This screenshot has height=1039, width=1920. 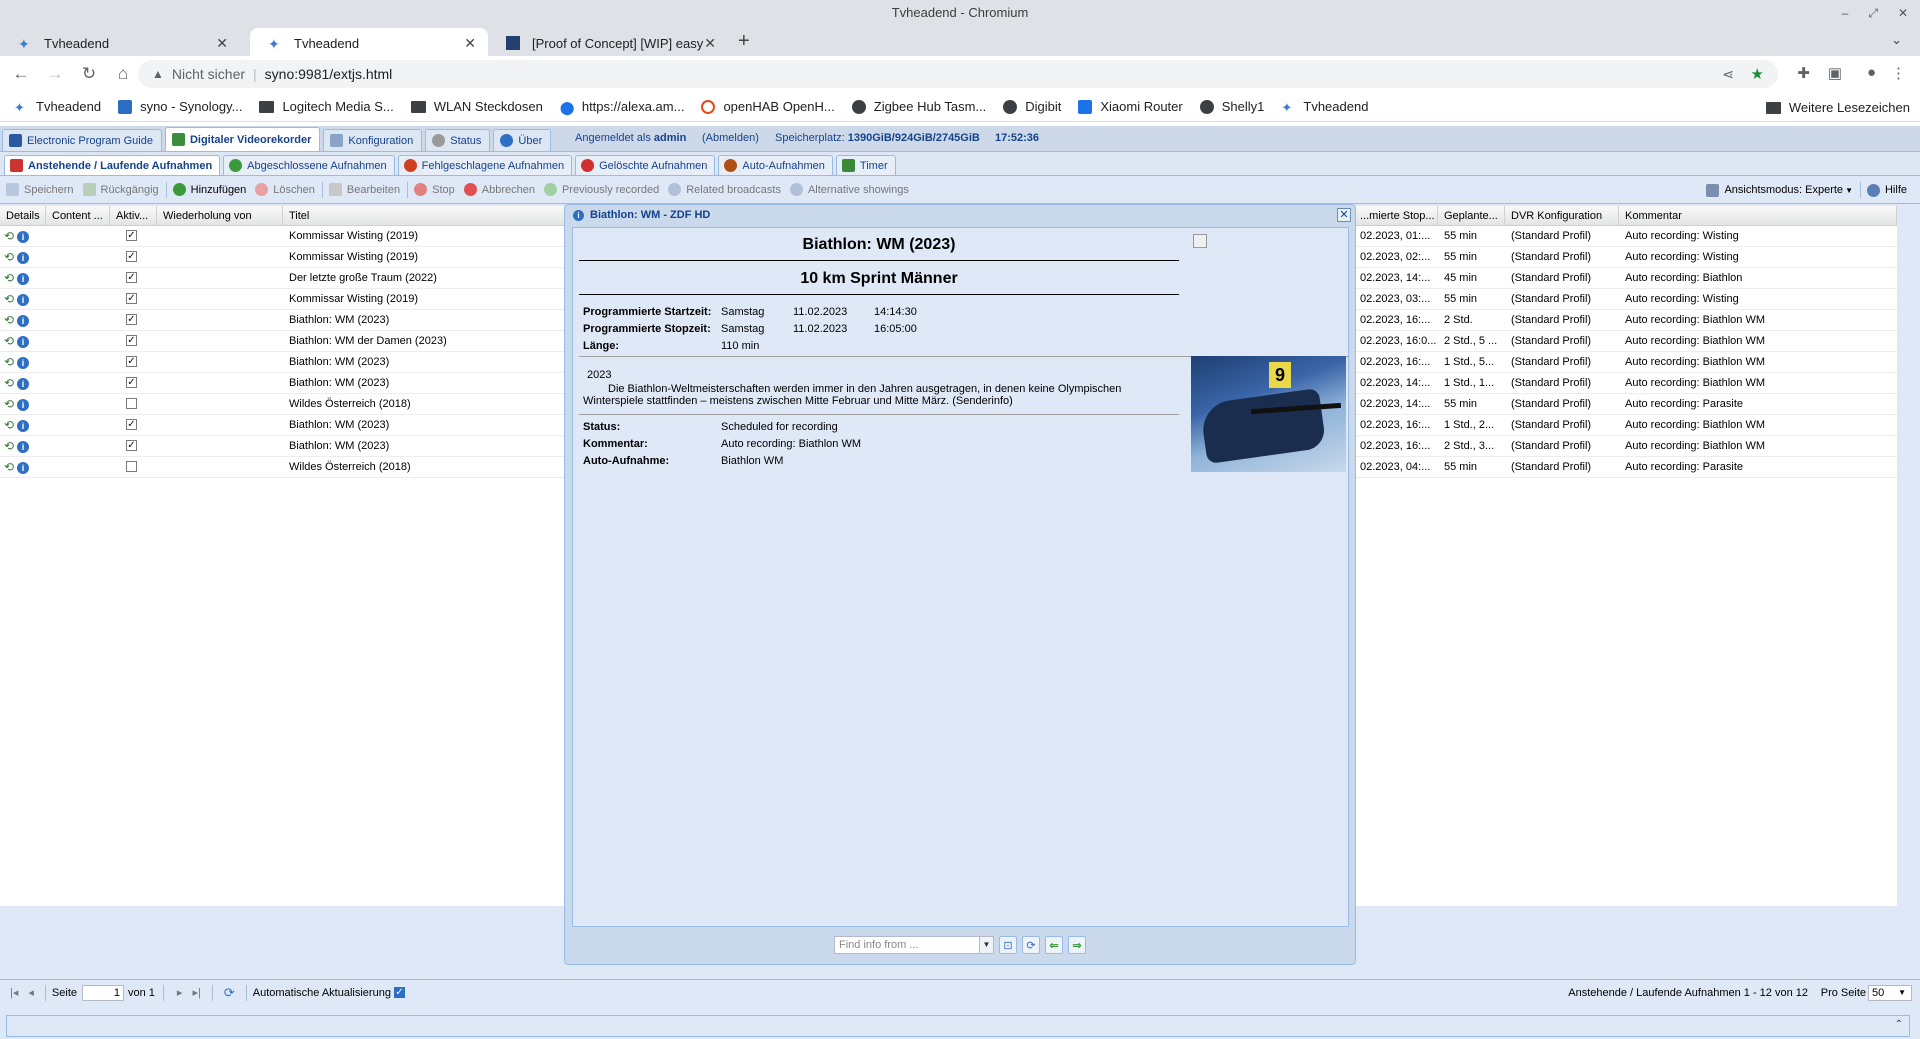 I want to click on forward-icon: →, so click(x=55, y=74).